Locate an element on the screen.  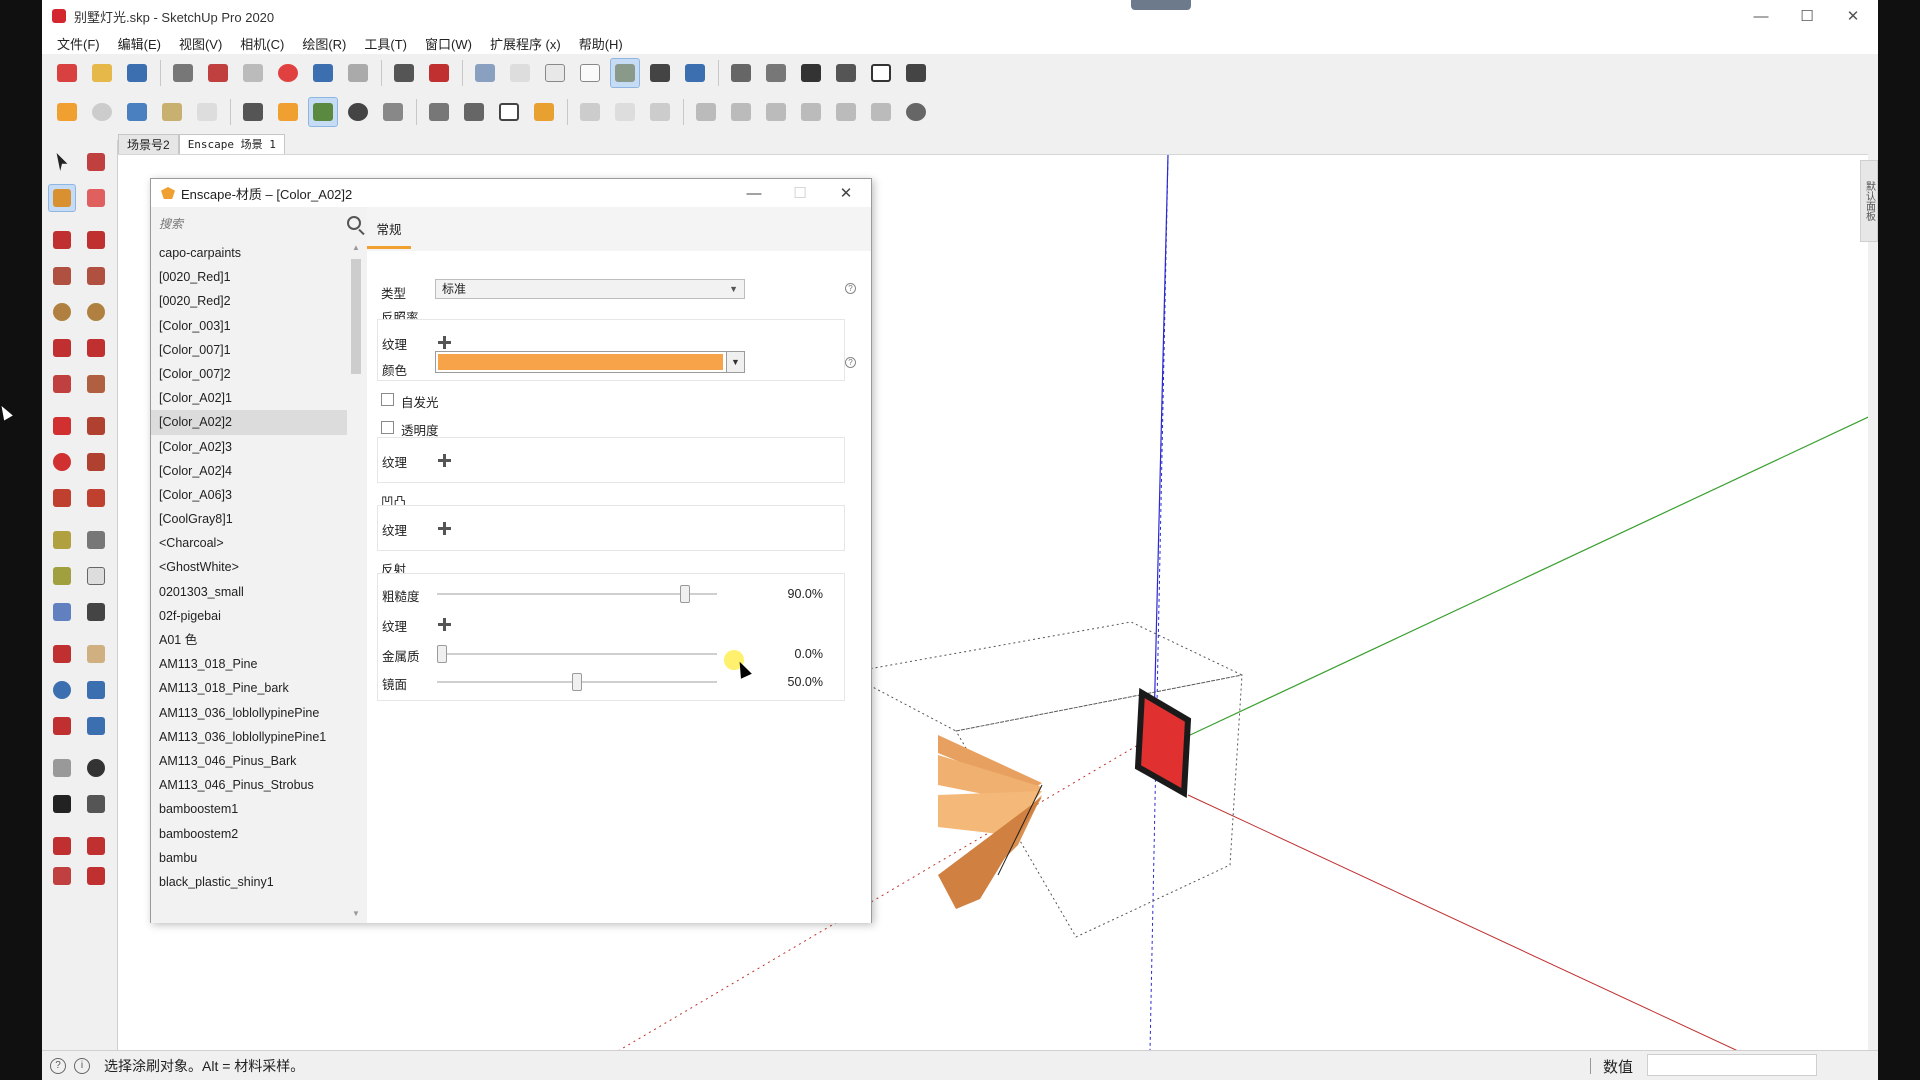
enscape-objects-button is located at coordinates (288, 112).